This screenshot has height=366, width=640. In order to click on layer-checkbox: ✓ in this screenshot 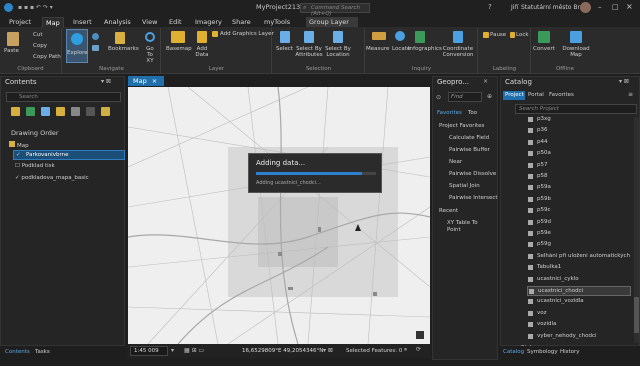, I will do `click(18, 155)`.